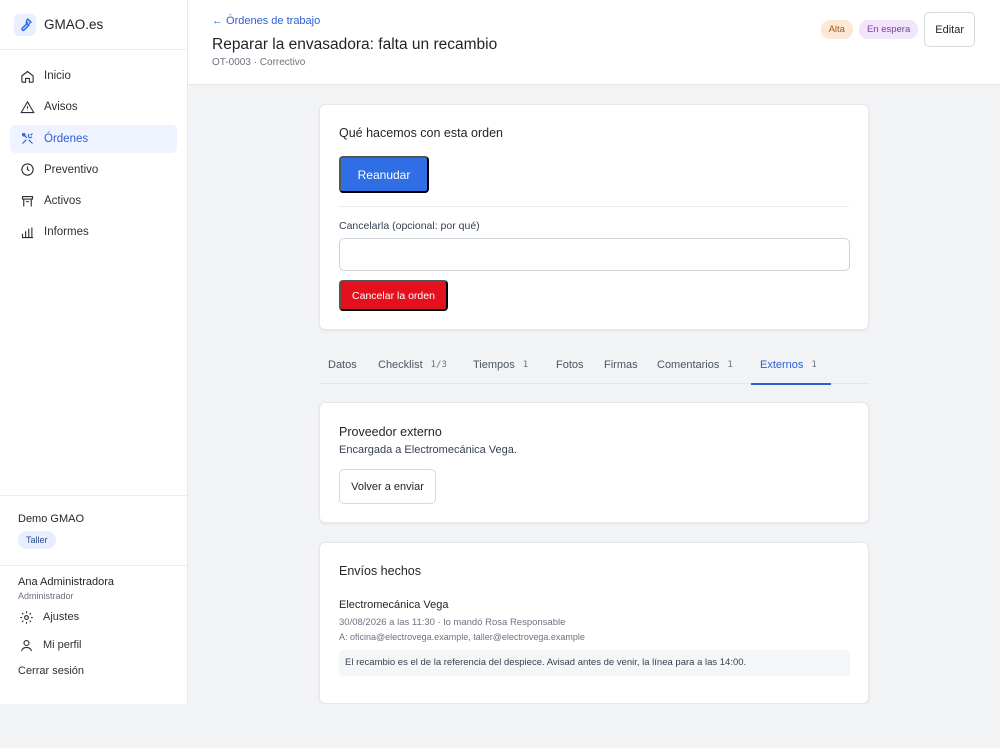 Image resolution: width=1000 pixels, height=748 pixels. I want to click on nav-label: Activos, so click(63, 201).